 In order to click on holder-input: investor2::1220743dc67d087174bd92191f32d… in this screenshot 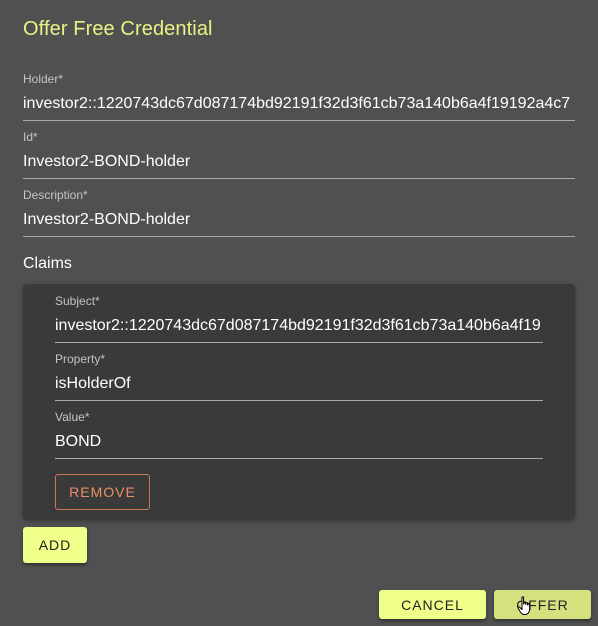, I will do `click(299, 104)`.